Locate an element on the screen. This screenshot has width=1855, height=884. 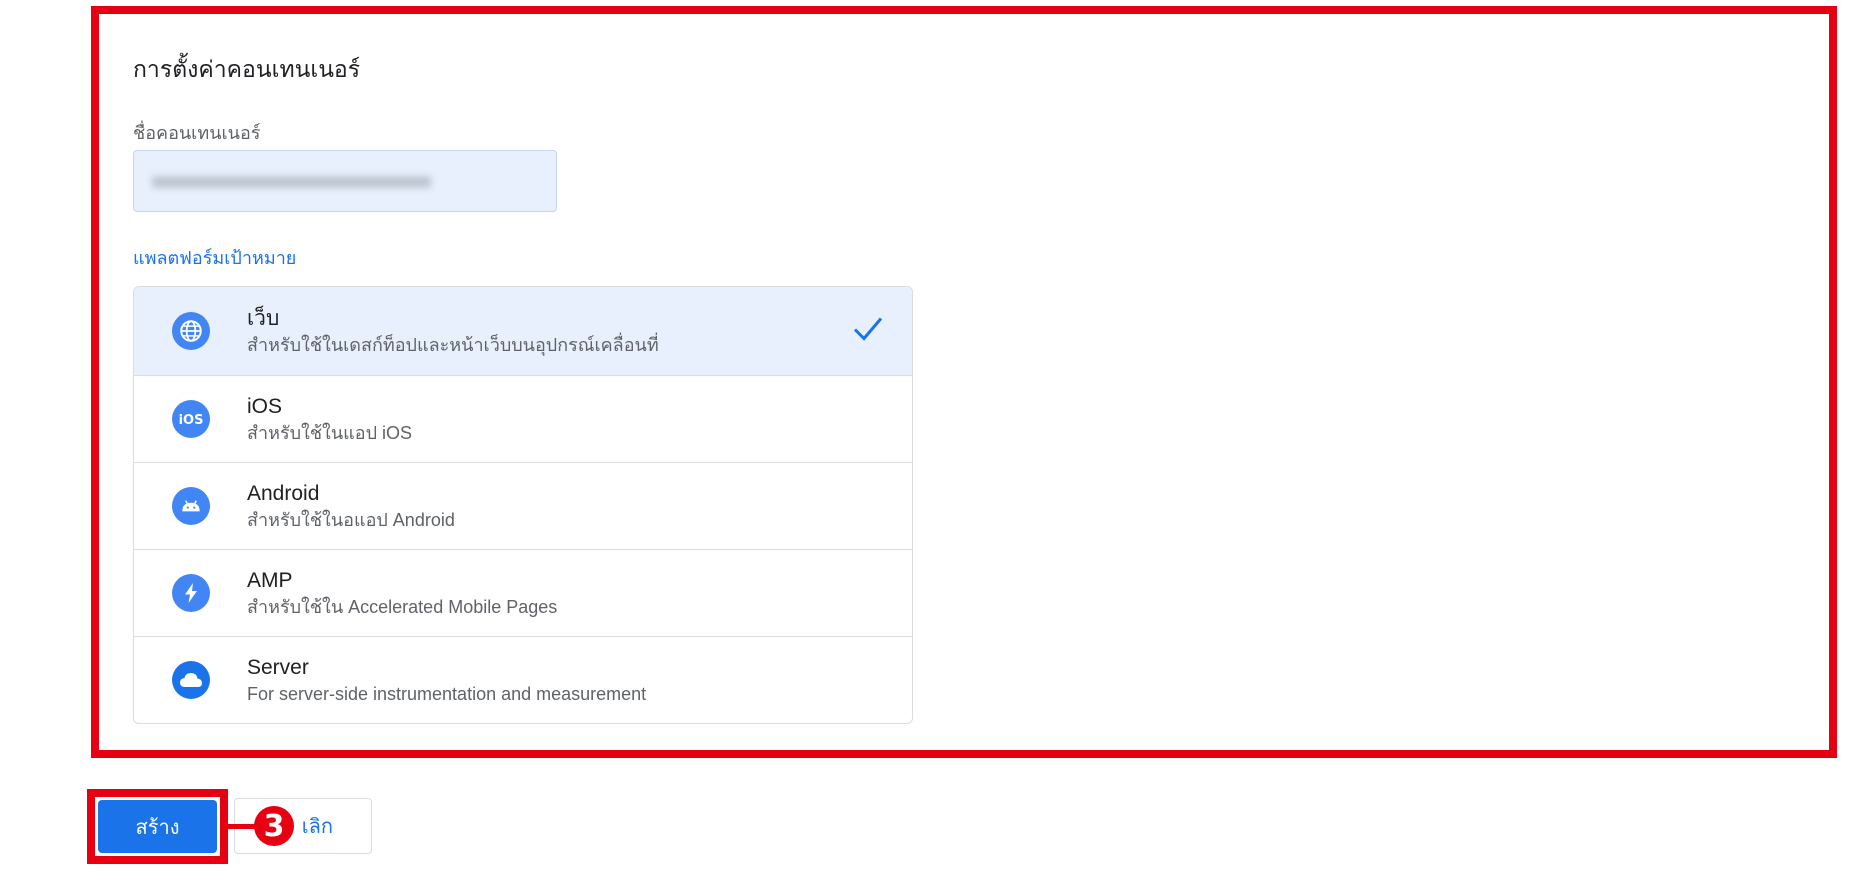
ios-icon: iOS is located at coordinates (191, 419).